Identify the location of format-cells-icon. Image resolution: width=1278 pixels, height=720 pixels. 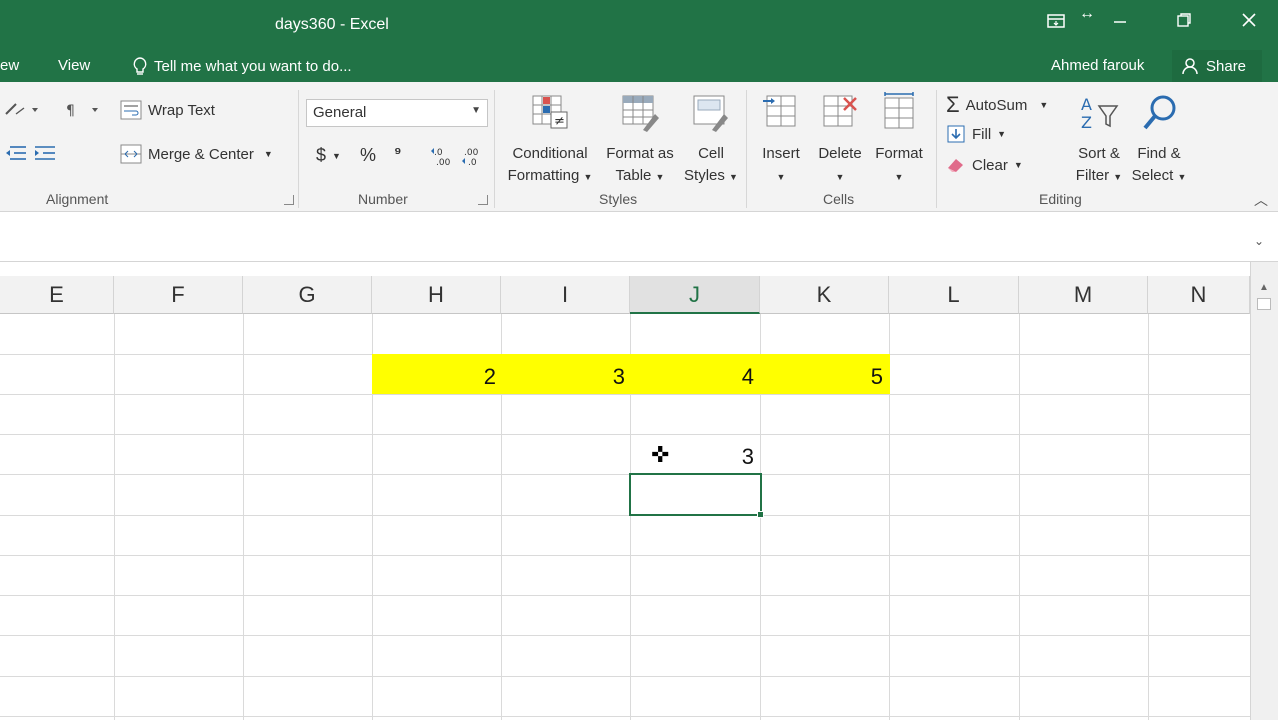
(899, 110).